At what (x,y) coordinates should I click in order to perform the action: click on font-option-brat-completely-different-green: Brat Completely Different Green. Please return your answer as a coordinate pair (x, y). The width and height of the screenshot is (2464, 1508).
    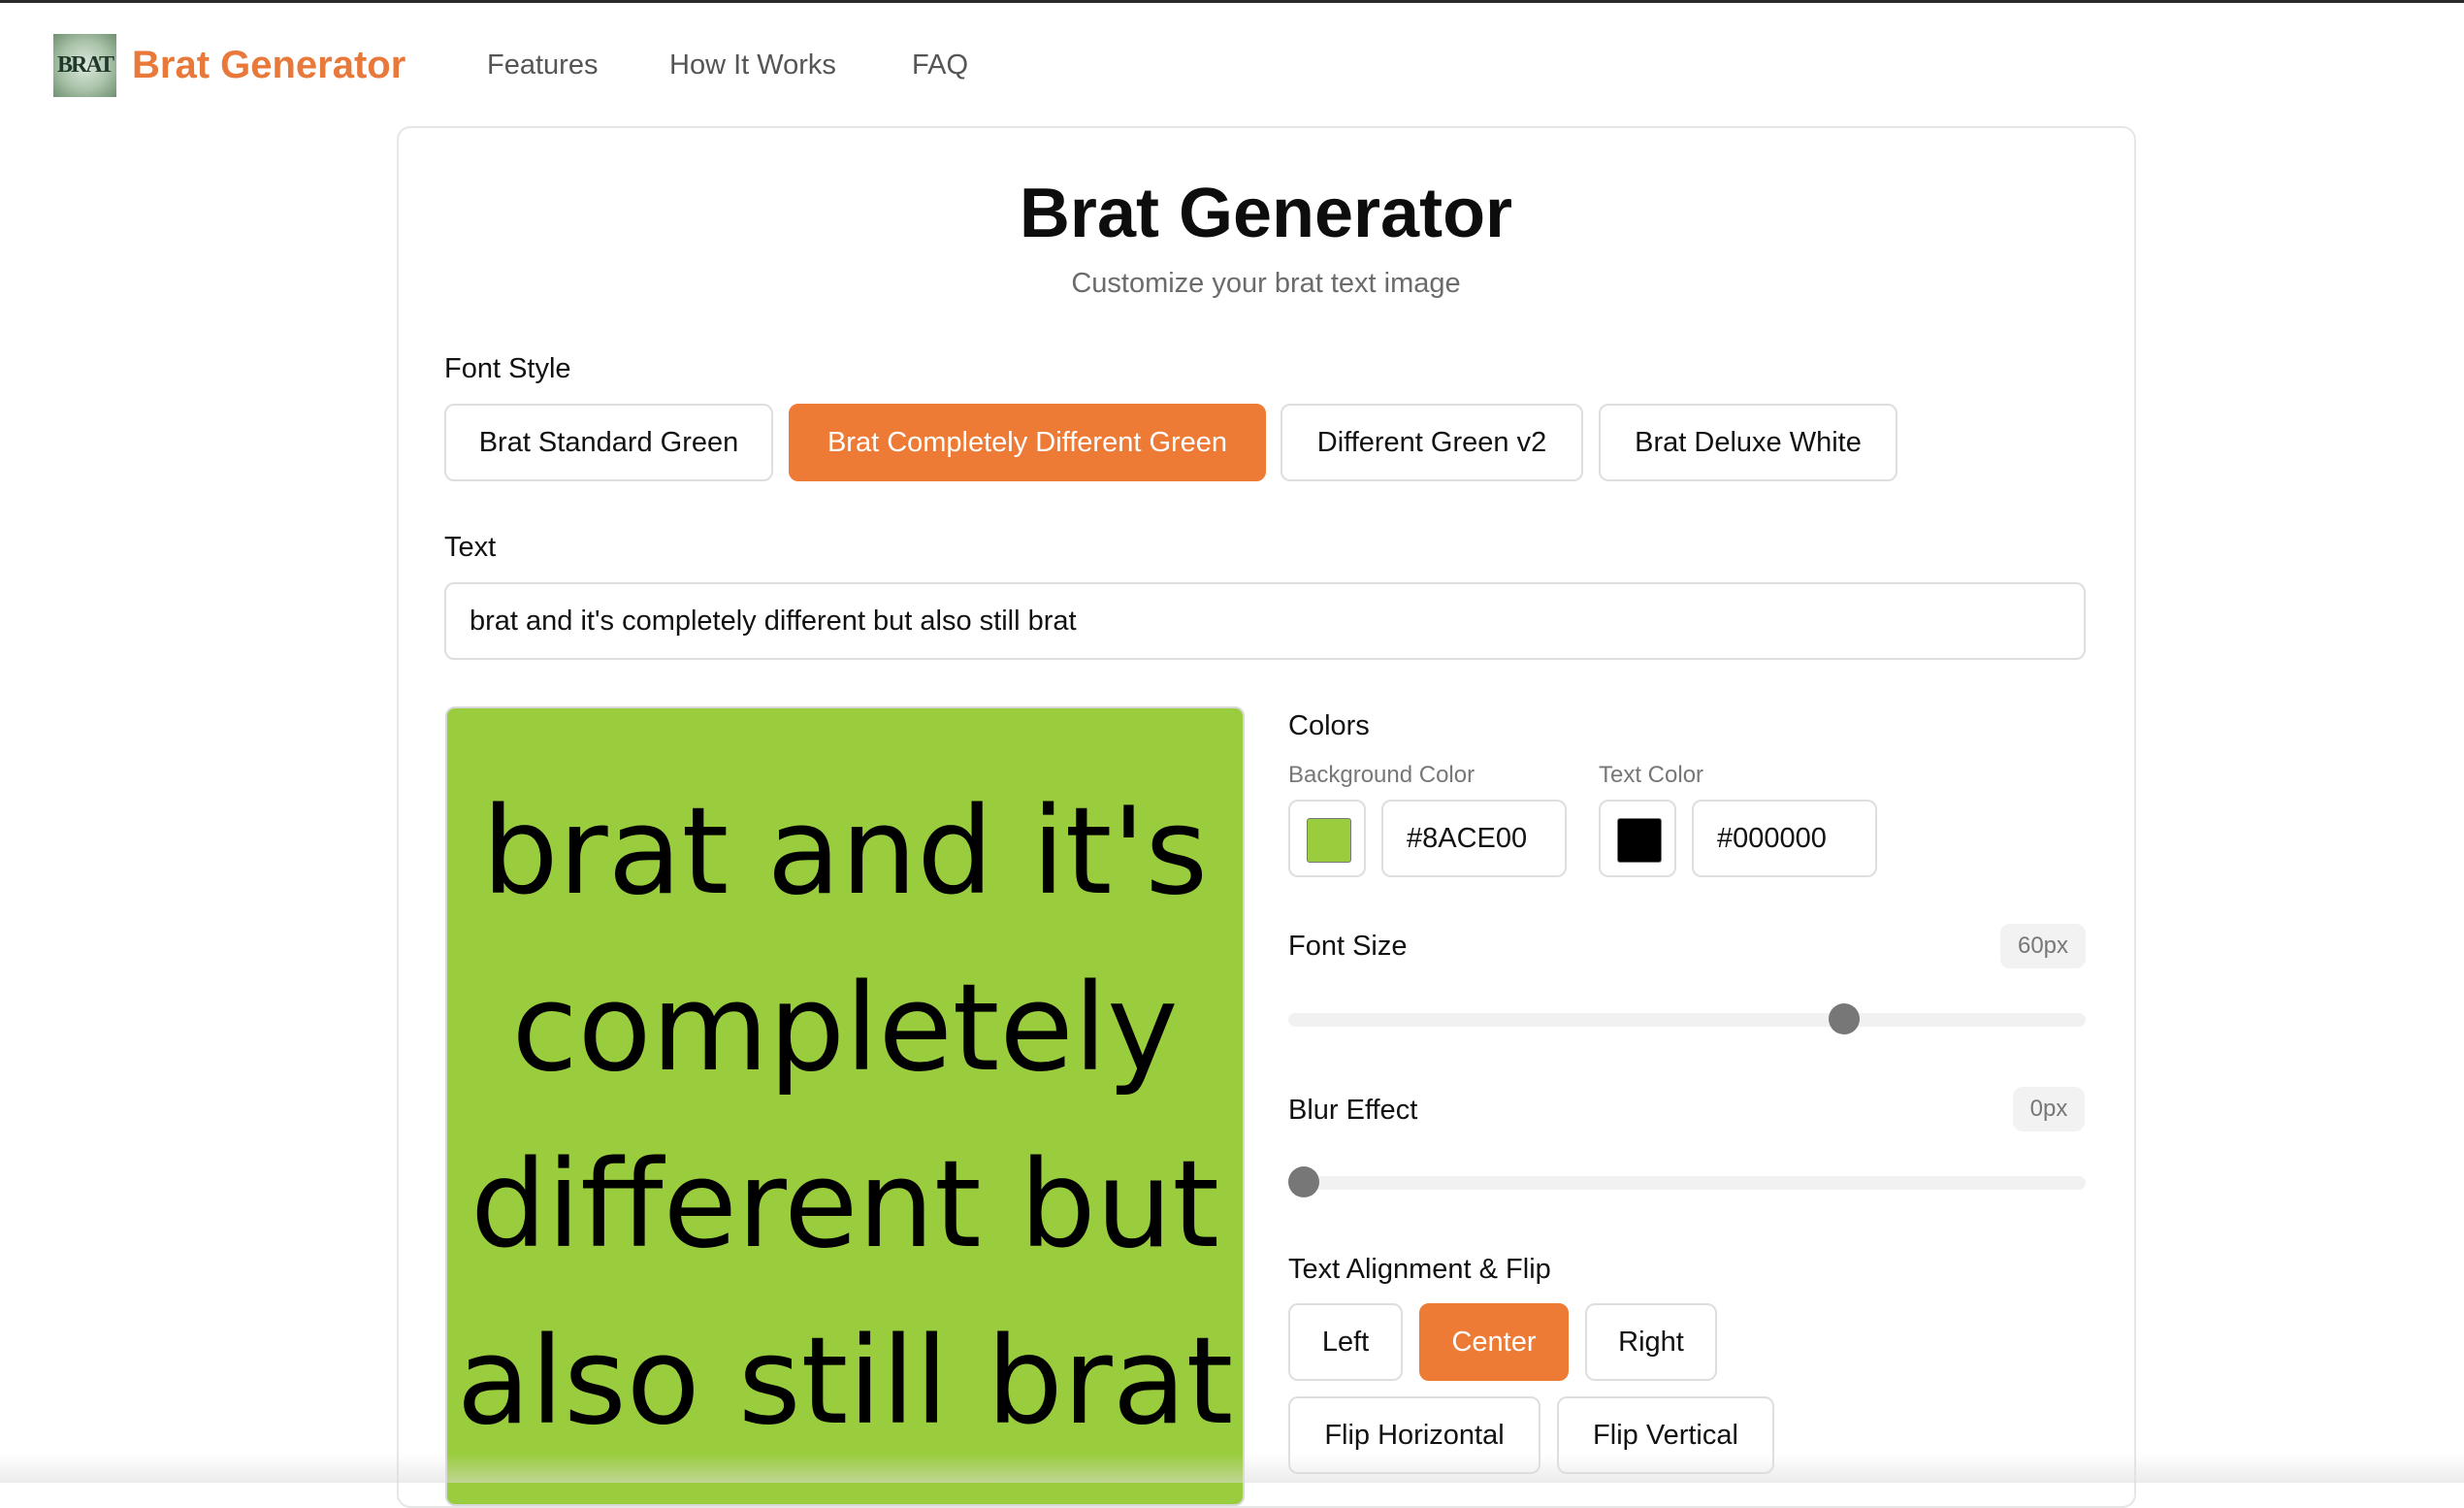
    Looking at the image, I should click on (1027, 442).